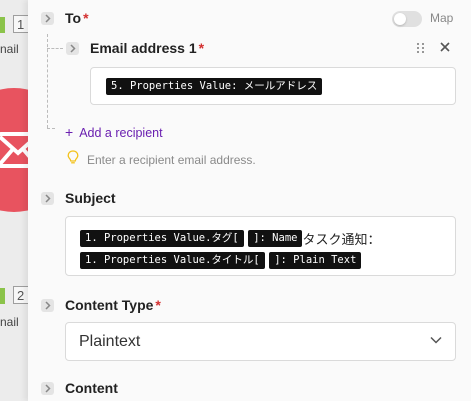 This screenshot has height=401, width=471. Describe the element at coordinates (421, 48) in the screenshot. I see `drag-handle-icon` at that location.